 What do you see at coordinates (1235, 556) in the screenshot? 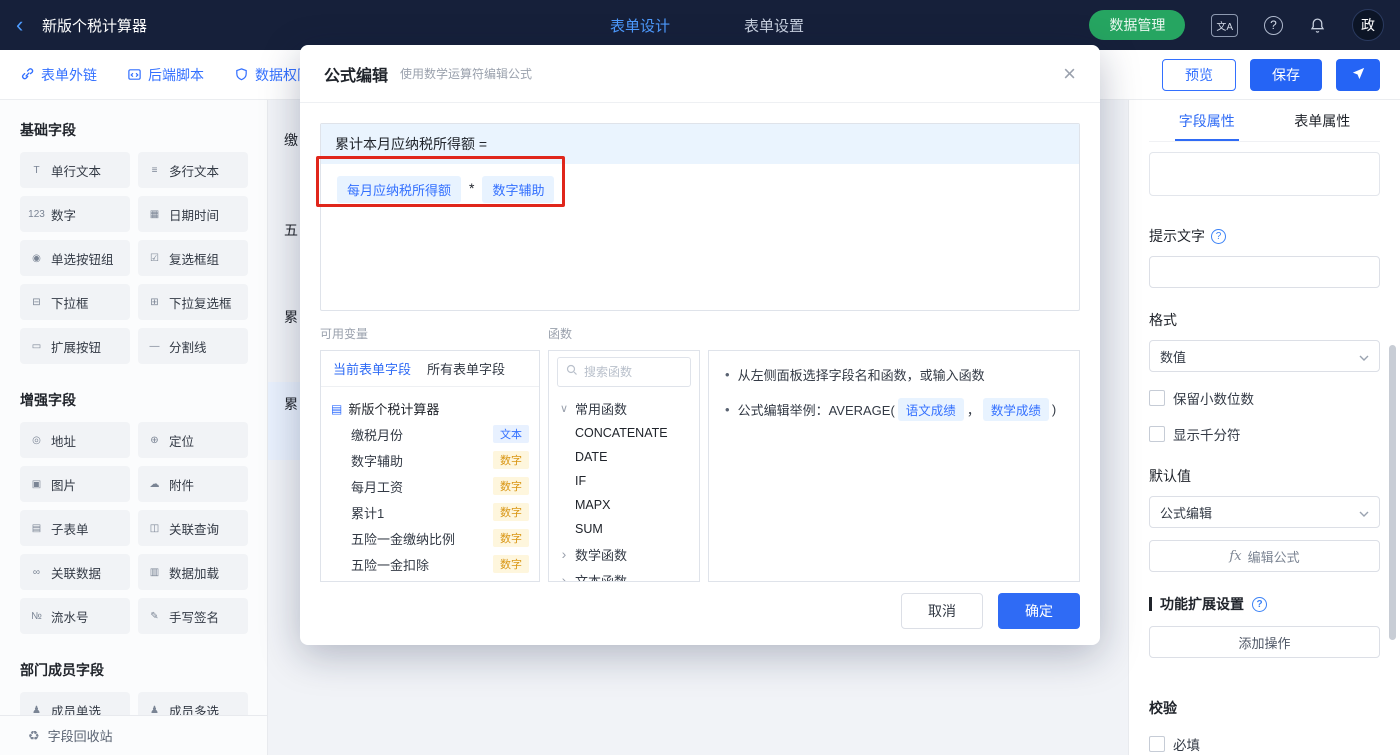
I see `fx-icon: fx` at bounding box center [1235, 556].